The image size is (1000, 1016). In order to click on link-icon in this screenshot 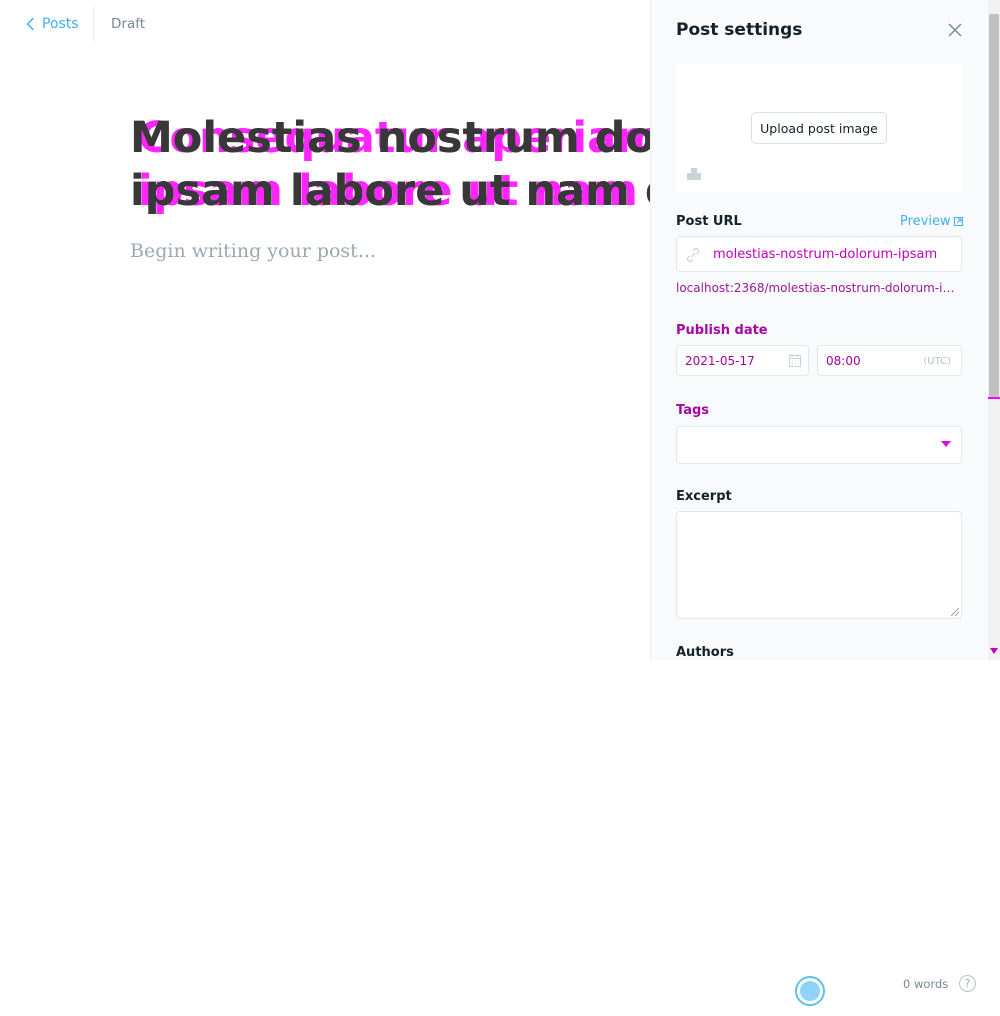, I will do `click(693, 255)`.